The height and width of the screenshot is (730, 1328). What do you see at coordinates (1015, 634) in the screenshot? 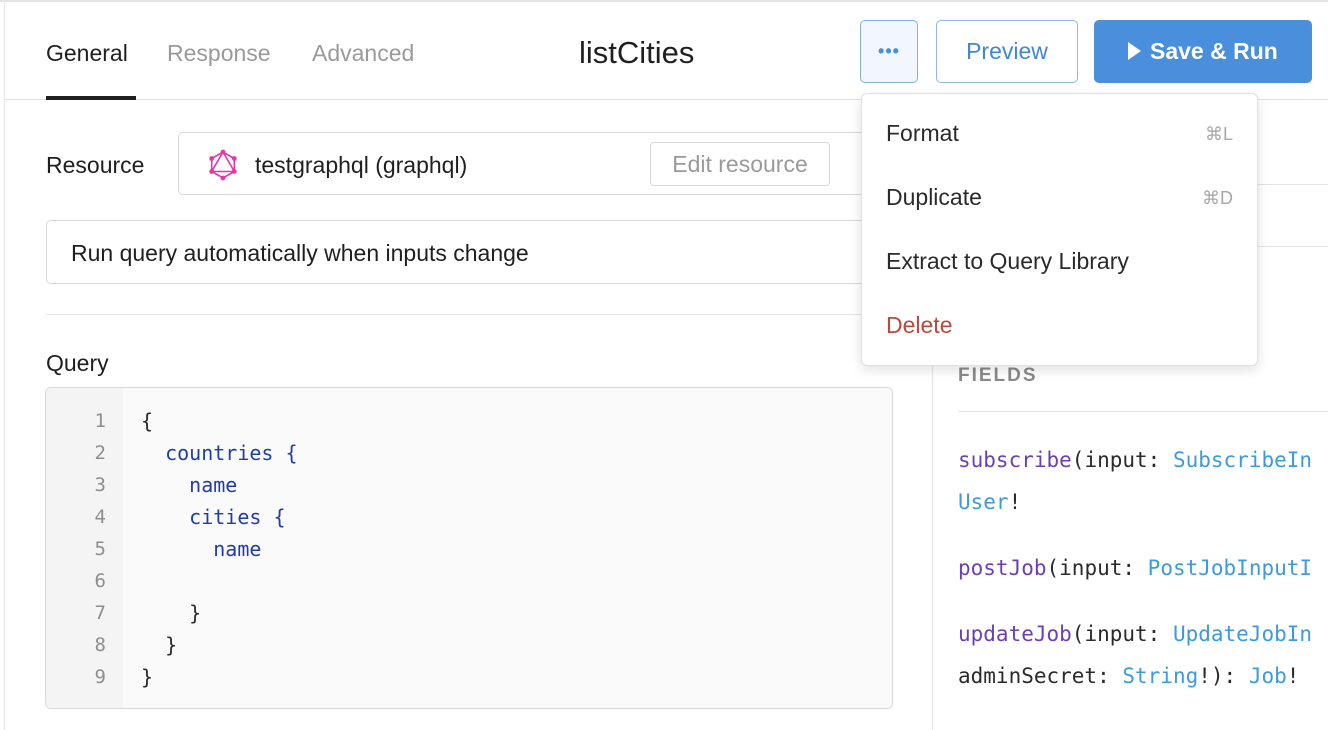
I see `field-name: updateJob` at bounding box center [1015, 634].